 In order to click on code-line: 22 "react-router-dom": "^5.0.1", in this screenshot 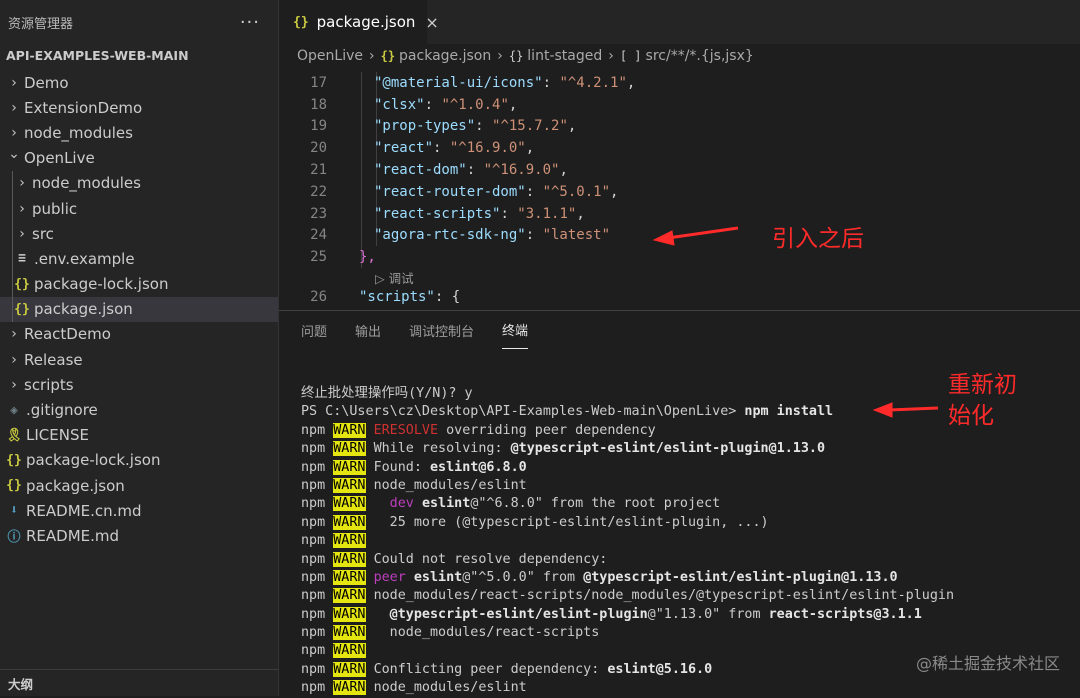, I will do `click(679, 191)`.